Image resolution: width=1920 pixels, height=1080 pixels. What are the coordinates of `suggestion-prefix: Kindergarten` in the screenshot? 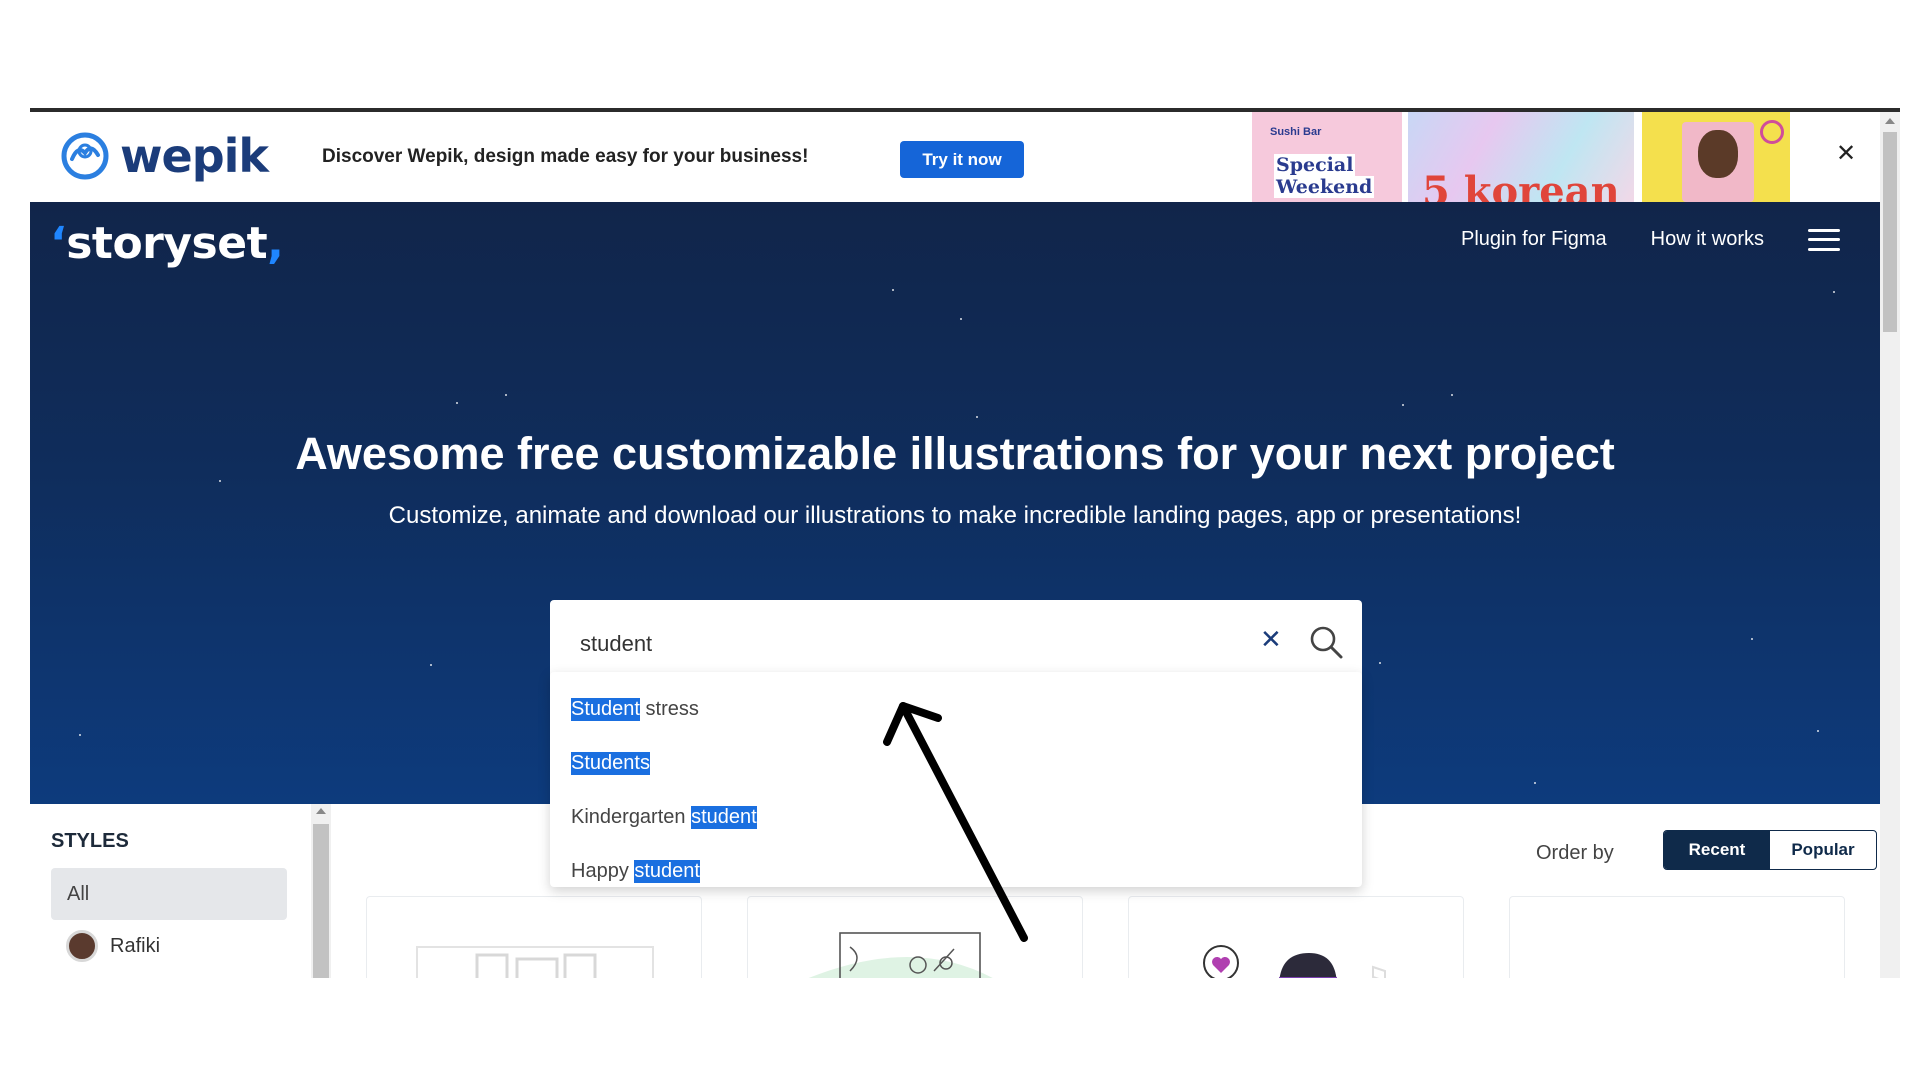 It's located at (631, 816).